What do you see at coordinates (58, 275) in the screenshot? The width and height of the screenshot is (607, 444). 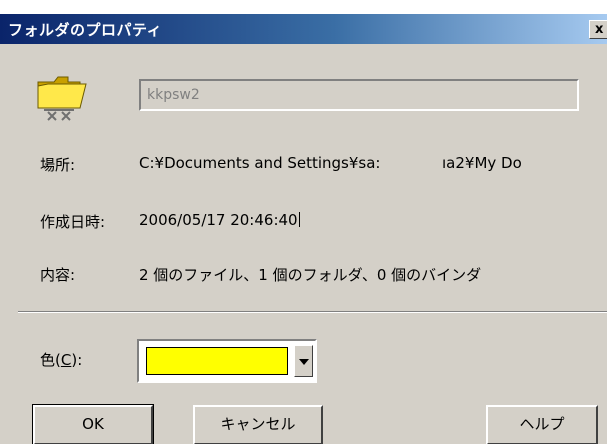 I see `contents-label: 内容:` at bounding box center [58, 275].